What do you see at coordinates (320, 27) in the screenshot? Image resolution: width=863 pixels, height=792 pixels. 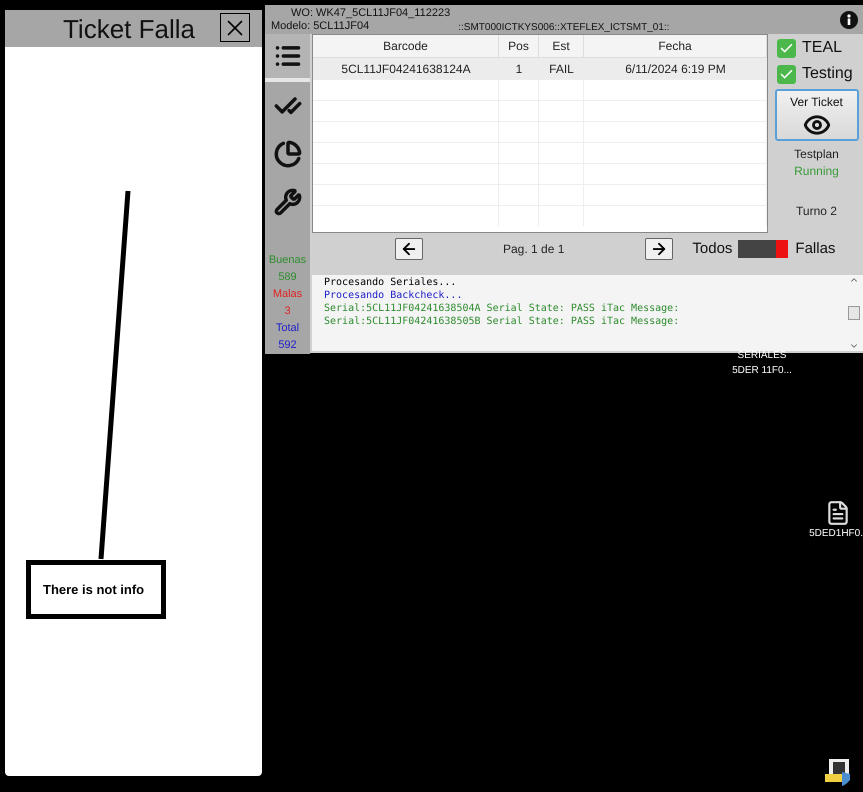 I see `model-label: Modelo: 5CL11JF04` at bounding box center [320, 27].